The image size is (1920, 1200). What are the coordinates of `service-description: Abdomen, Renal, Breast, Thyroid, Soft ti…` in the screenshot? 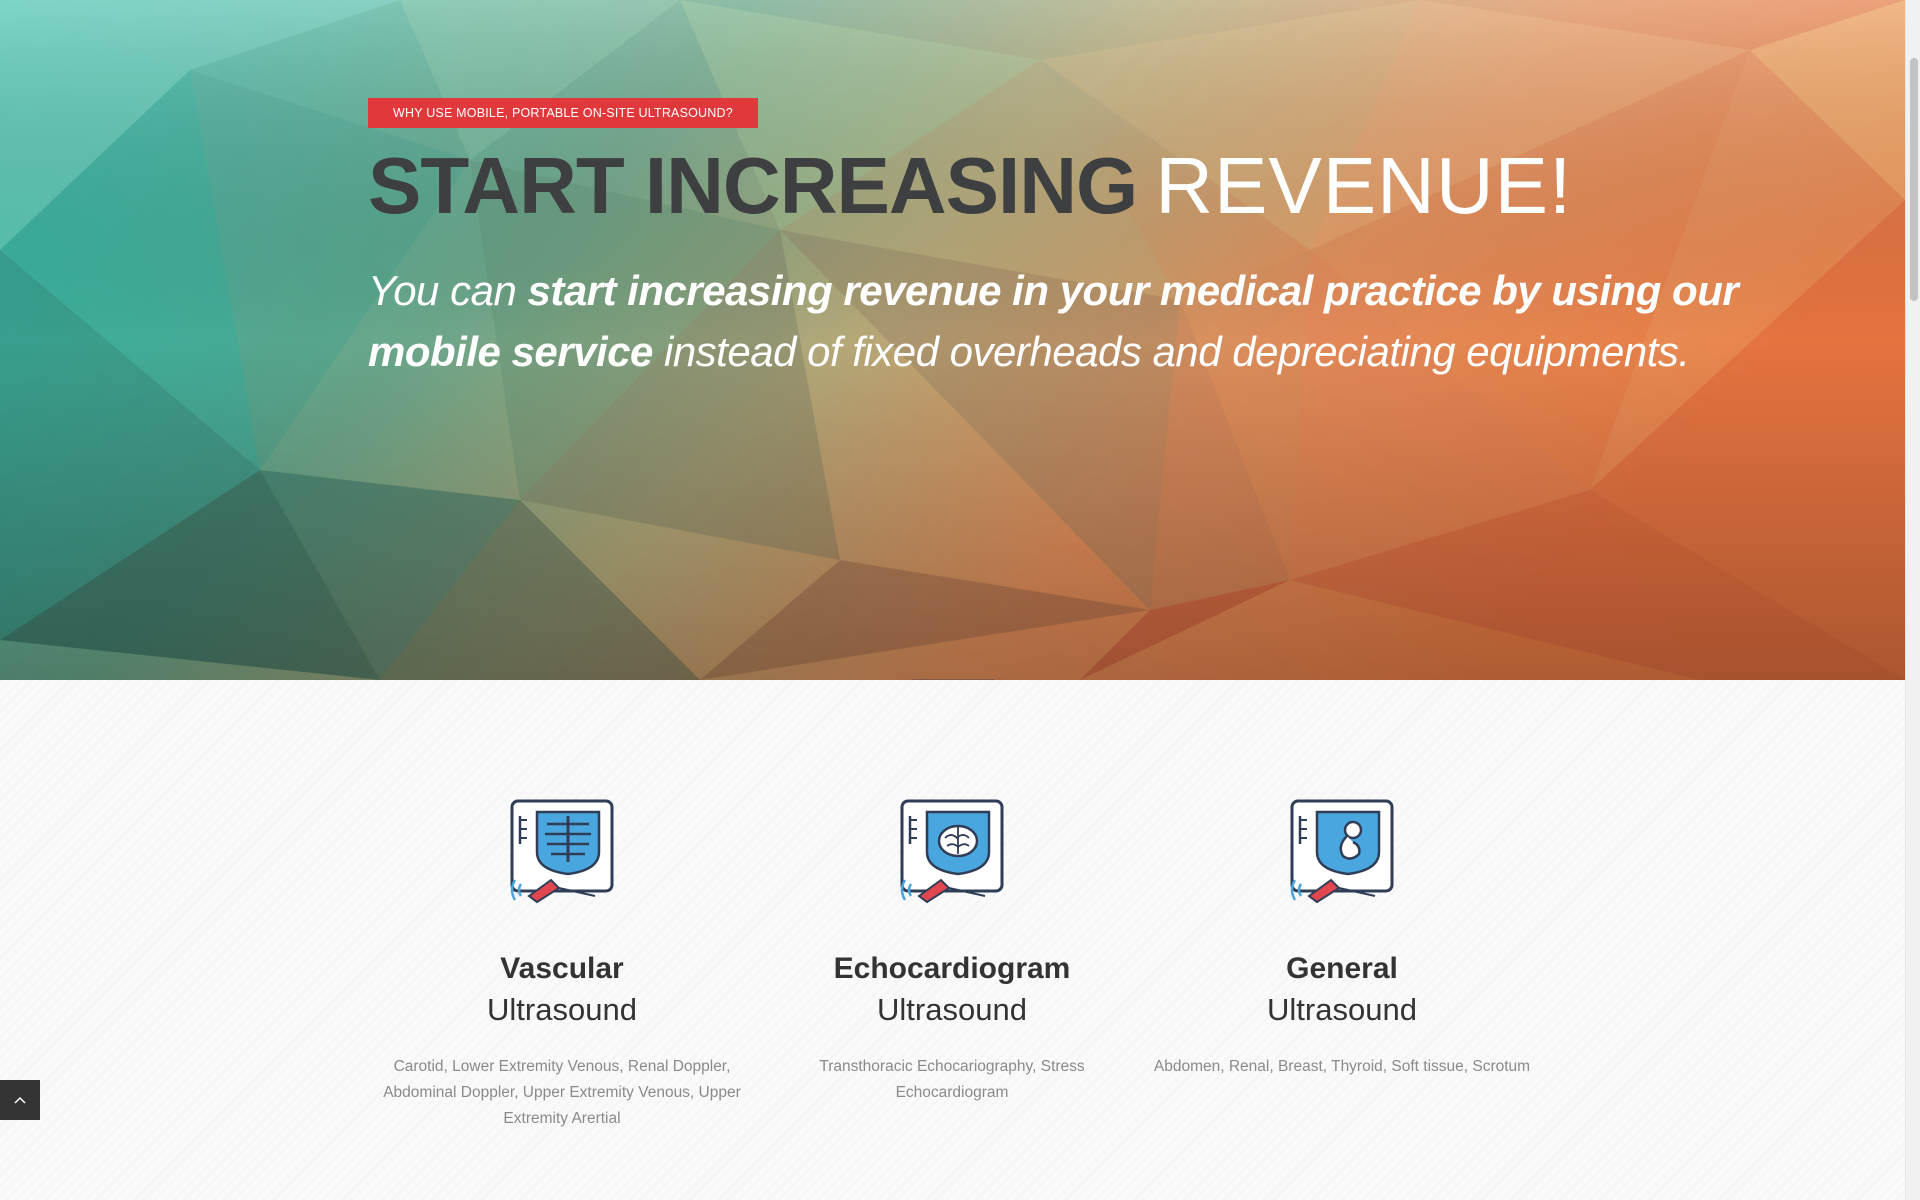 It's located at (1342, 1066).